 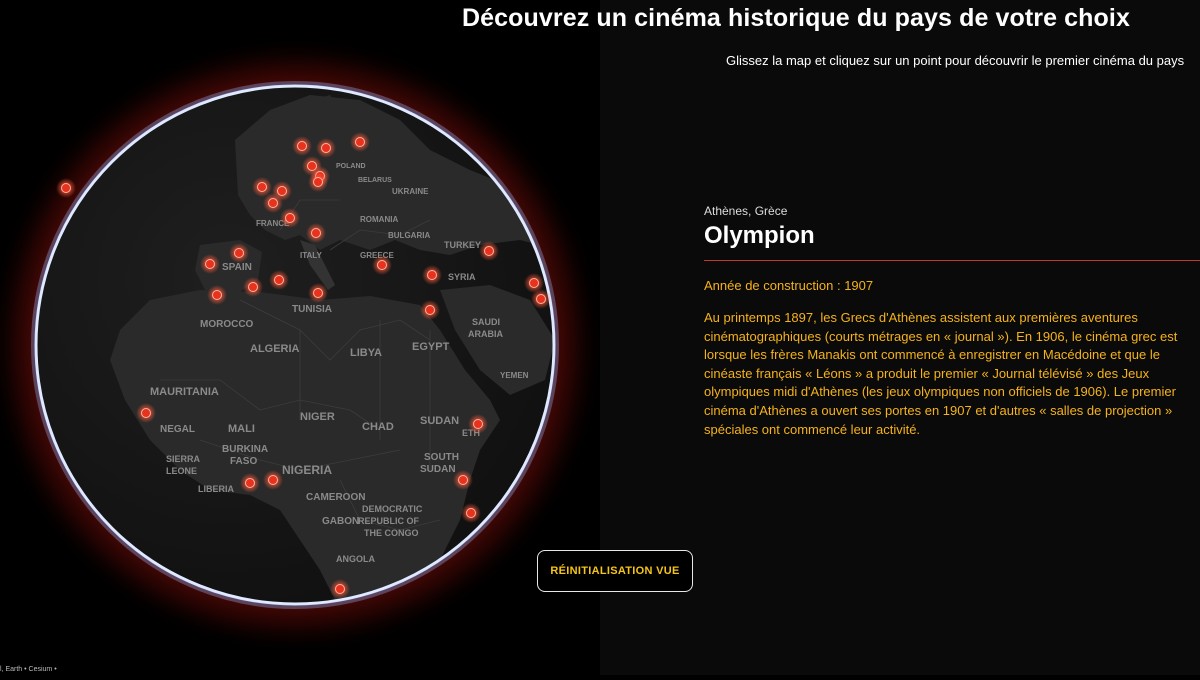 What do you see at coordinates (351, 166) in the screenshot?
I see `map-label-poland: POLAND` at bounding box center [351, 166].